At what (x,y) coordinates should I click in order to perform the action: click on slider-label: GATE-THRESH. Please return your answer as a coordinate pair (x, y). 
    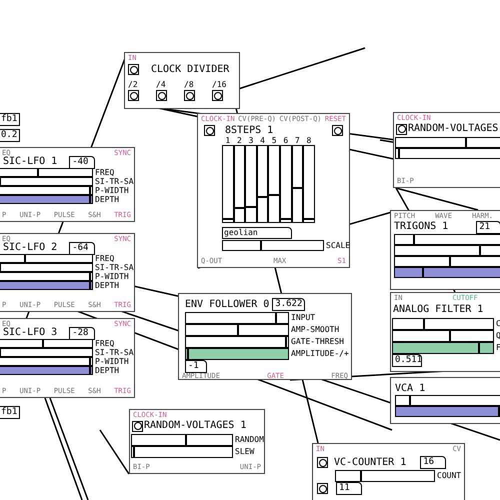
    Looking at the image, I should click on (317, 342).